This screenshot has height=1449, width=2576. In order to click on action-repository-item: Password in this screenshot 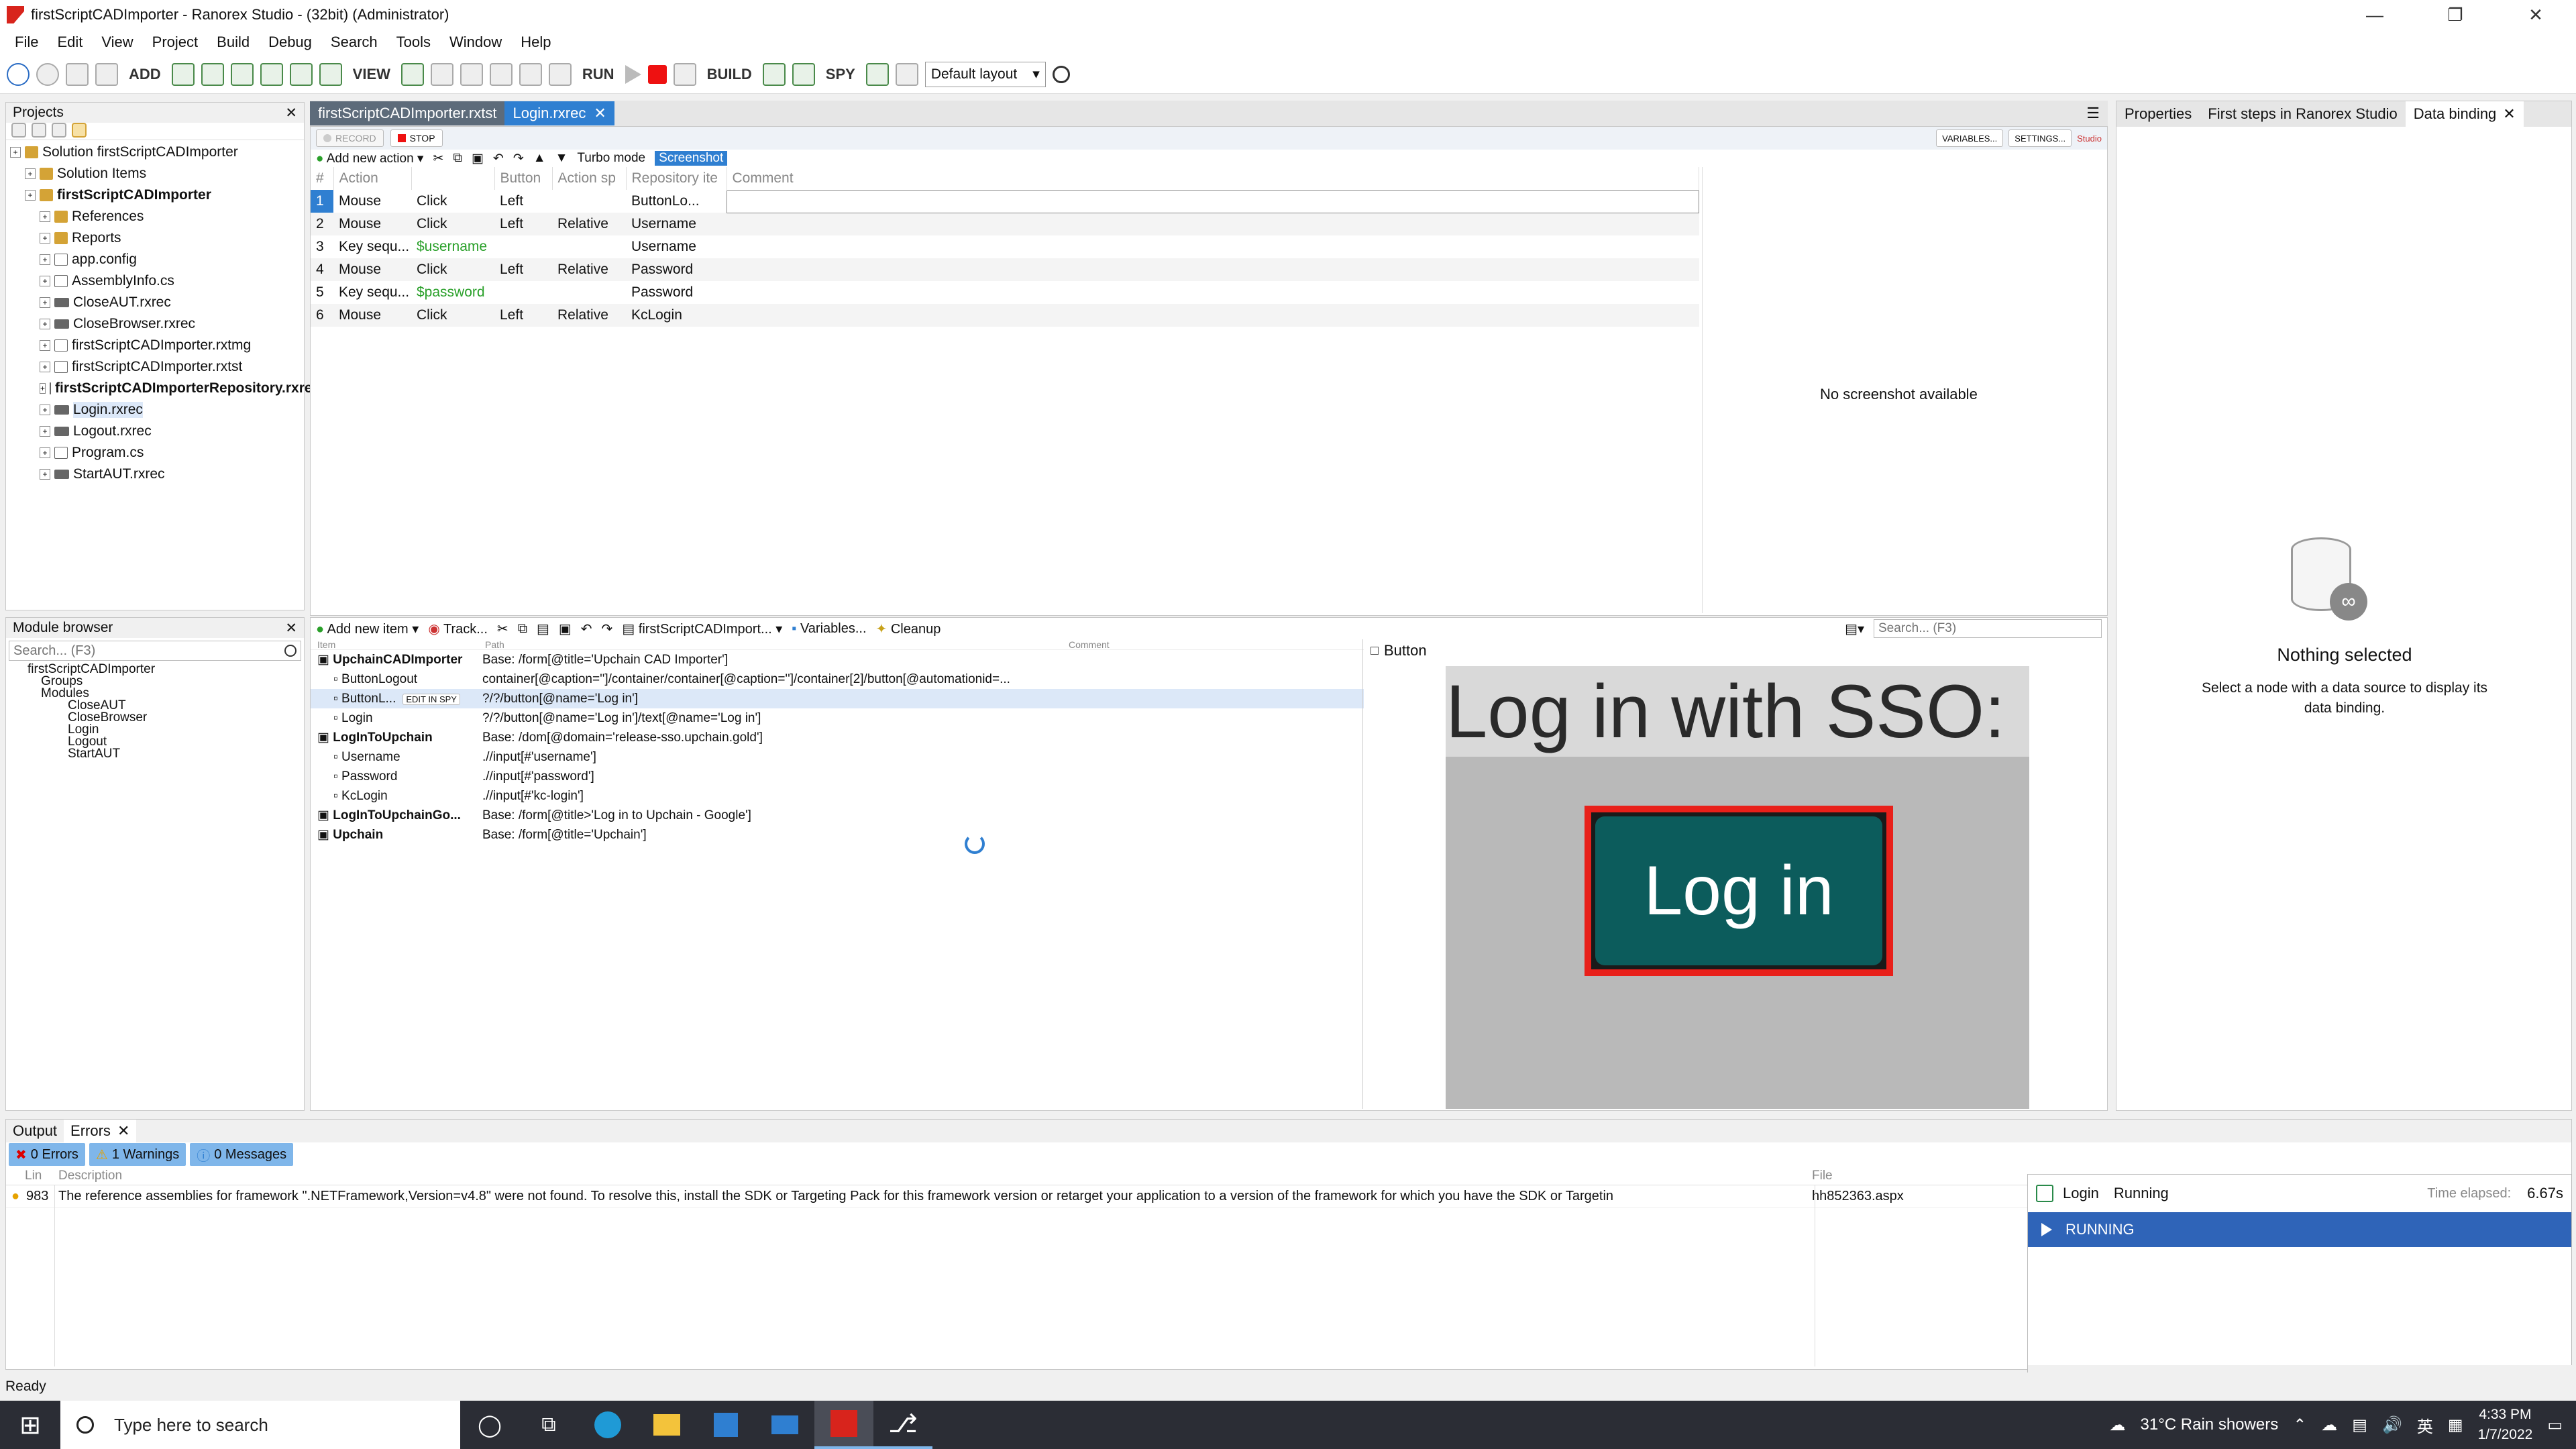, I will do `click(676, 269)`.